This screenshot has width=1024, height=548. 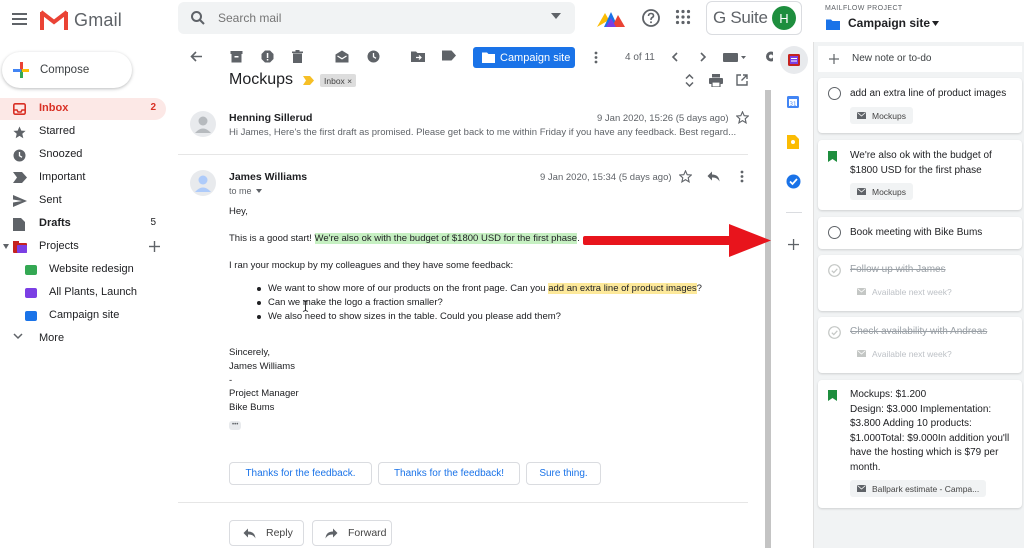 What do you see at coordinates (742, 80) in the screenshot?
I see `open-new-window-icon` at bounding box center [742, 80].